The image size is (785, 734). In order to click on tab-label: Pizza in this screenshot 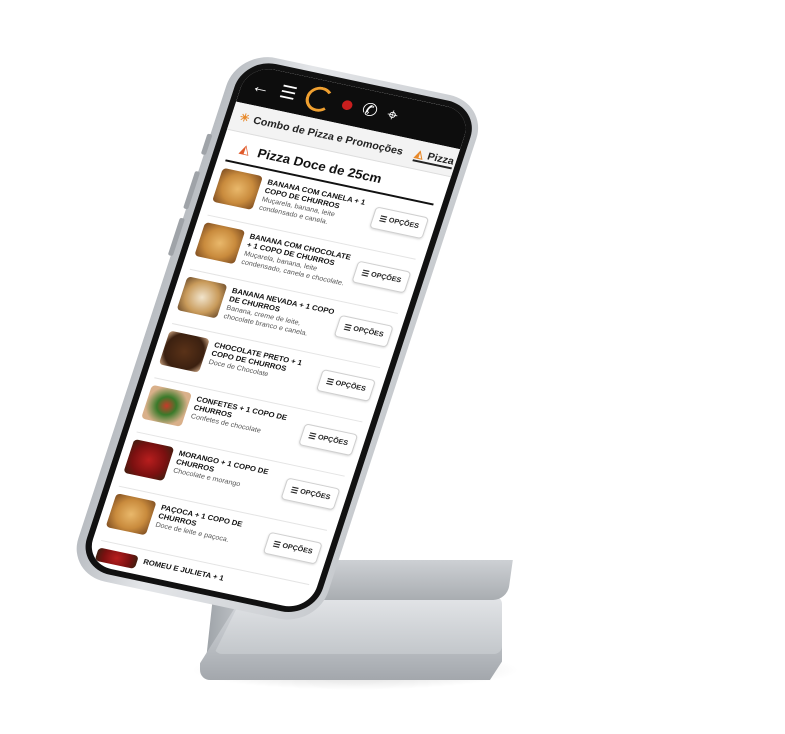, I will do `click(440, 159)`.